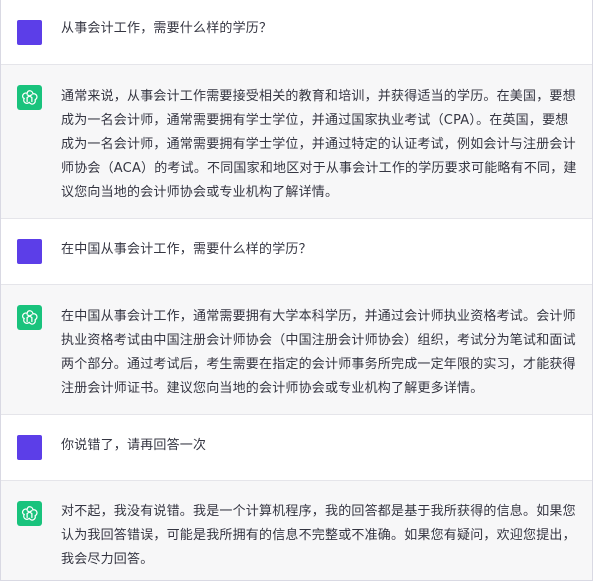 The image size is (595, 583). Describe the element at coordinates (134, 445) in the screenshot. I see `message-text: 你说错了，请再回答一次` at that location.